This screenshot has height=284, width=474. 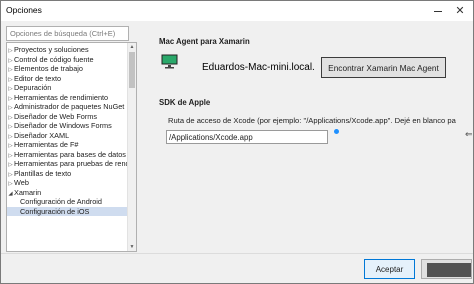 I want to click on xcode-path-input: /Applications/Xcode.app, so click(x=247, y=137).